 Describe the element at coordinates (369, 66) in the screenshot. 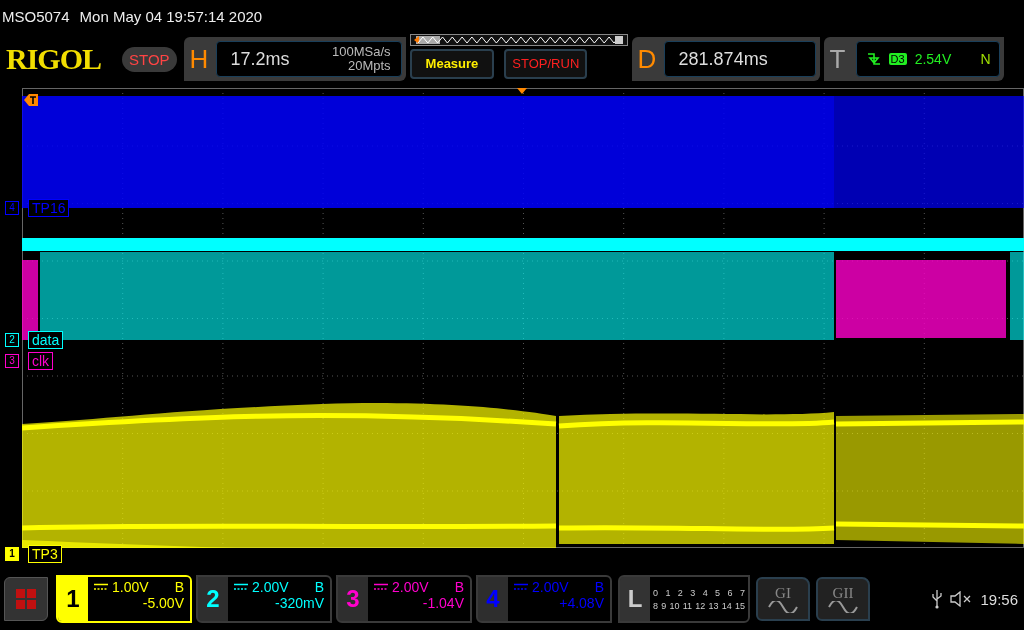

I see `memory-depth: 20Mpts` at that location.